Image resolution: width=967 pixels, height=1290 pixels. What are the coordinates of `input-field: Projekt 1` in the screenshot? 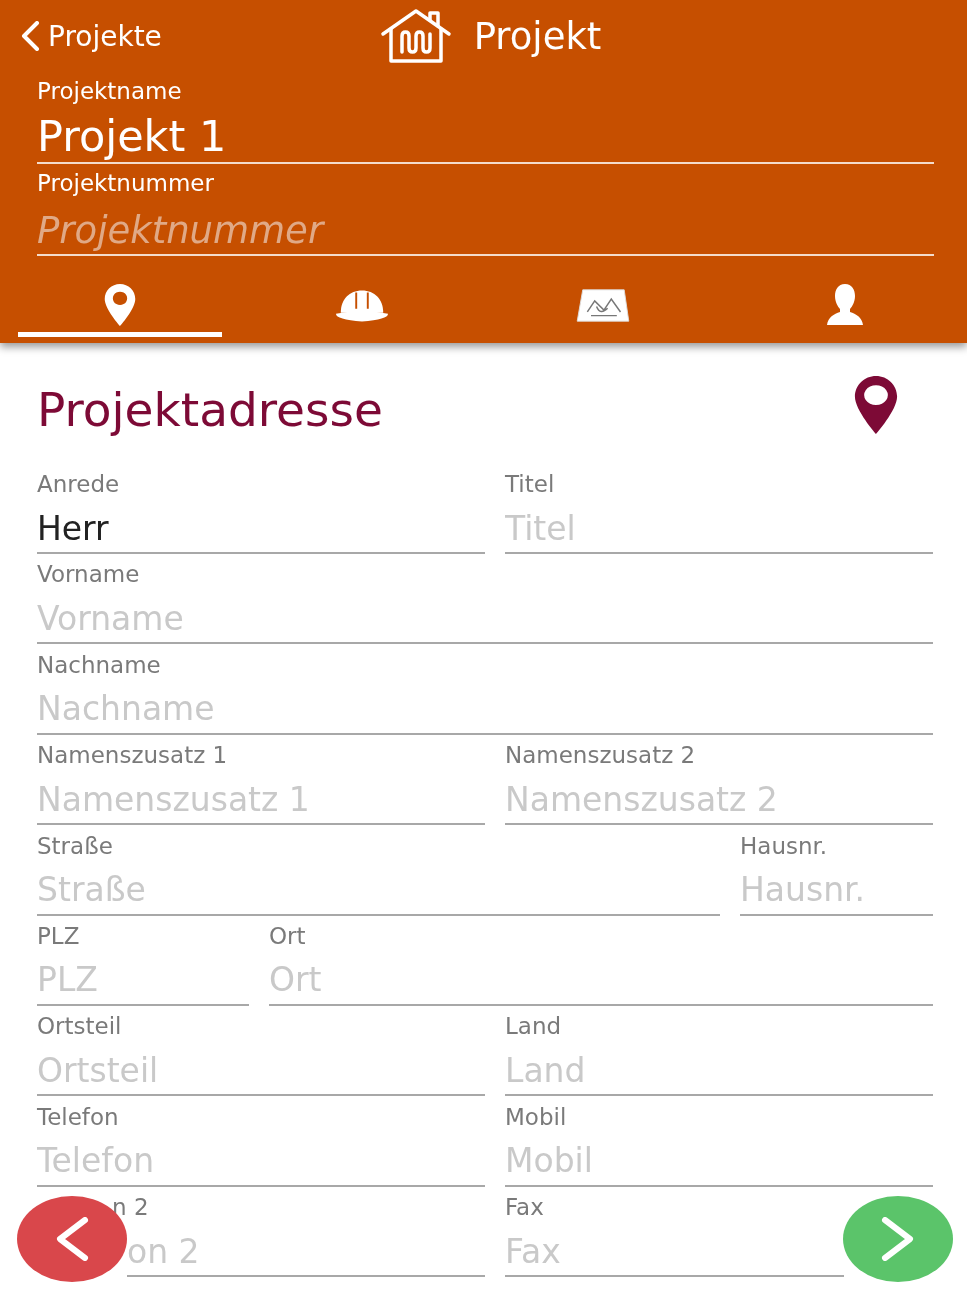 It's located at (485, 134).